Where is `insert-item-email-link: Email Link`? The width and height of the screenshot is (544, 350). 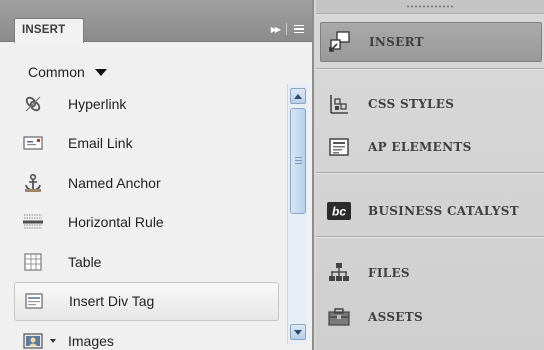
insert-item-email-link: Email Link is located at coordinates (142, 144).